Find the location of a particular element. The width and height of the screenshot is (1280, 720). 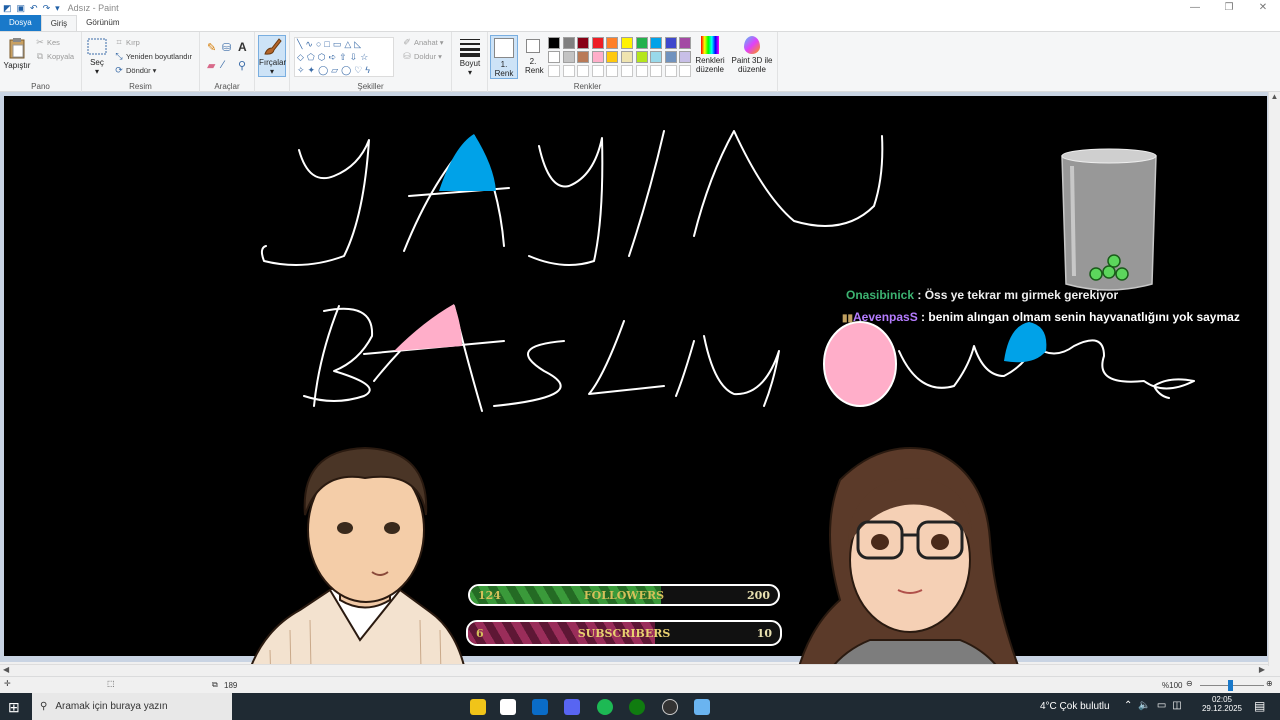

color2-button: 2. Renk is located at coordinates (533, 56).